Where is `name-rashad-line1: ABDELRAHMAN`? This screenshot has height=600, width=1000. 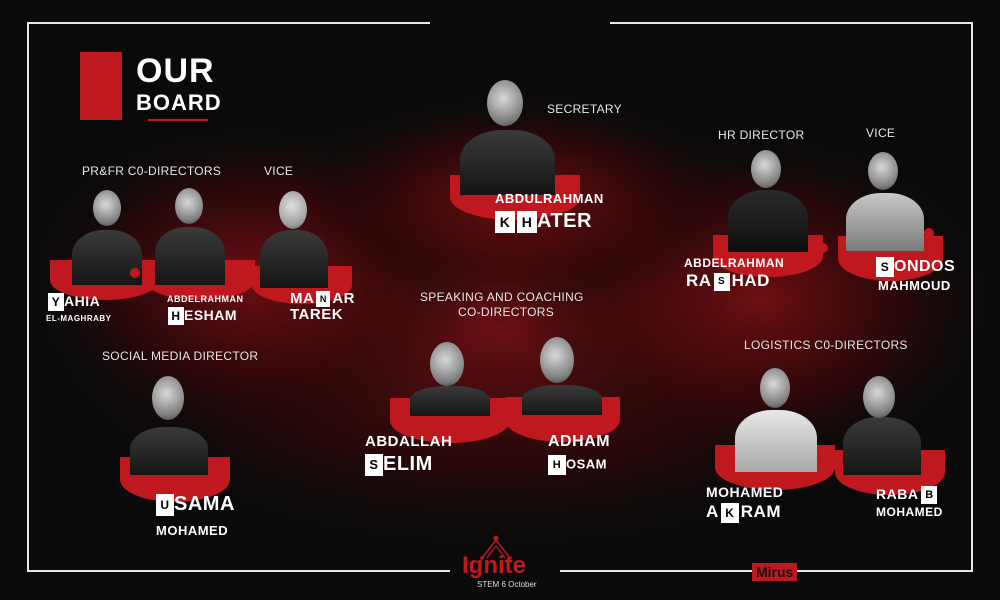
name-rashad-line1: ABDELRAHMAN is located at coordinates (734, 263).